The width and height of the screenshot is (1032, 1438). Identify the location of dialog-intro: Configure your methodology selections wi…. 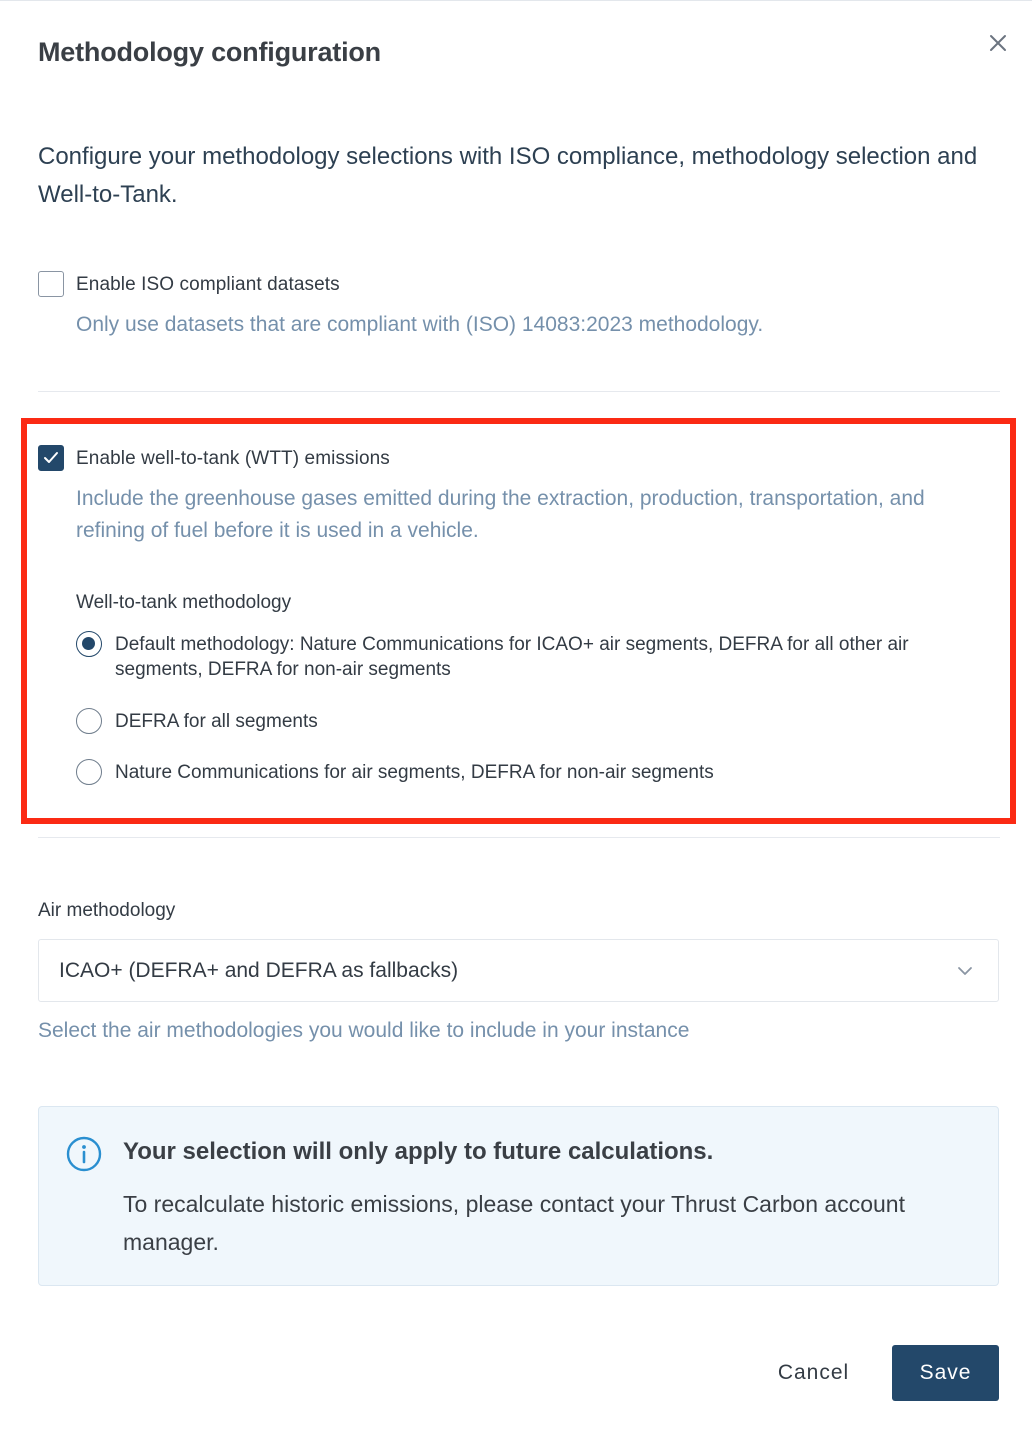
(508, 175).